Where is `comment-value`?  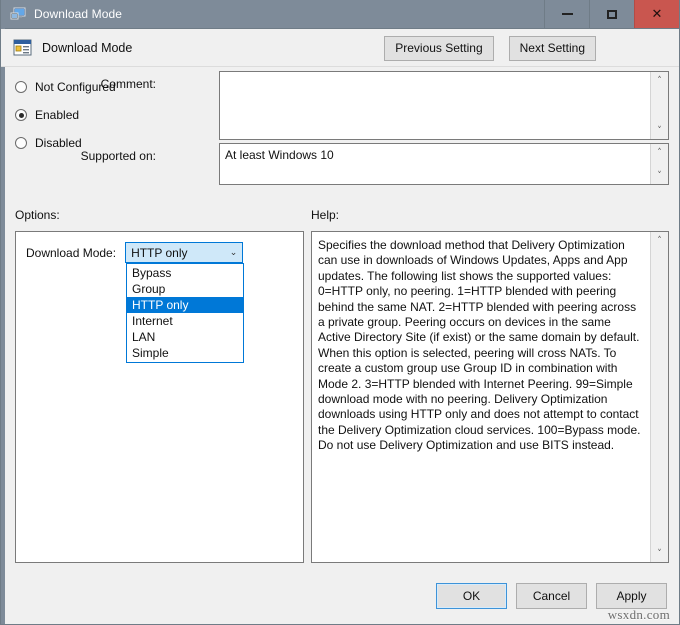
comment-value is located at coordinates (435, 105).